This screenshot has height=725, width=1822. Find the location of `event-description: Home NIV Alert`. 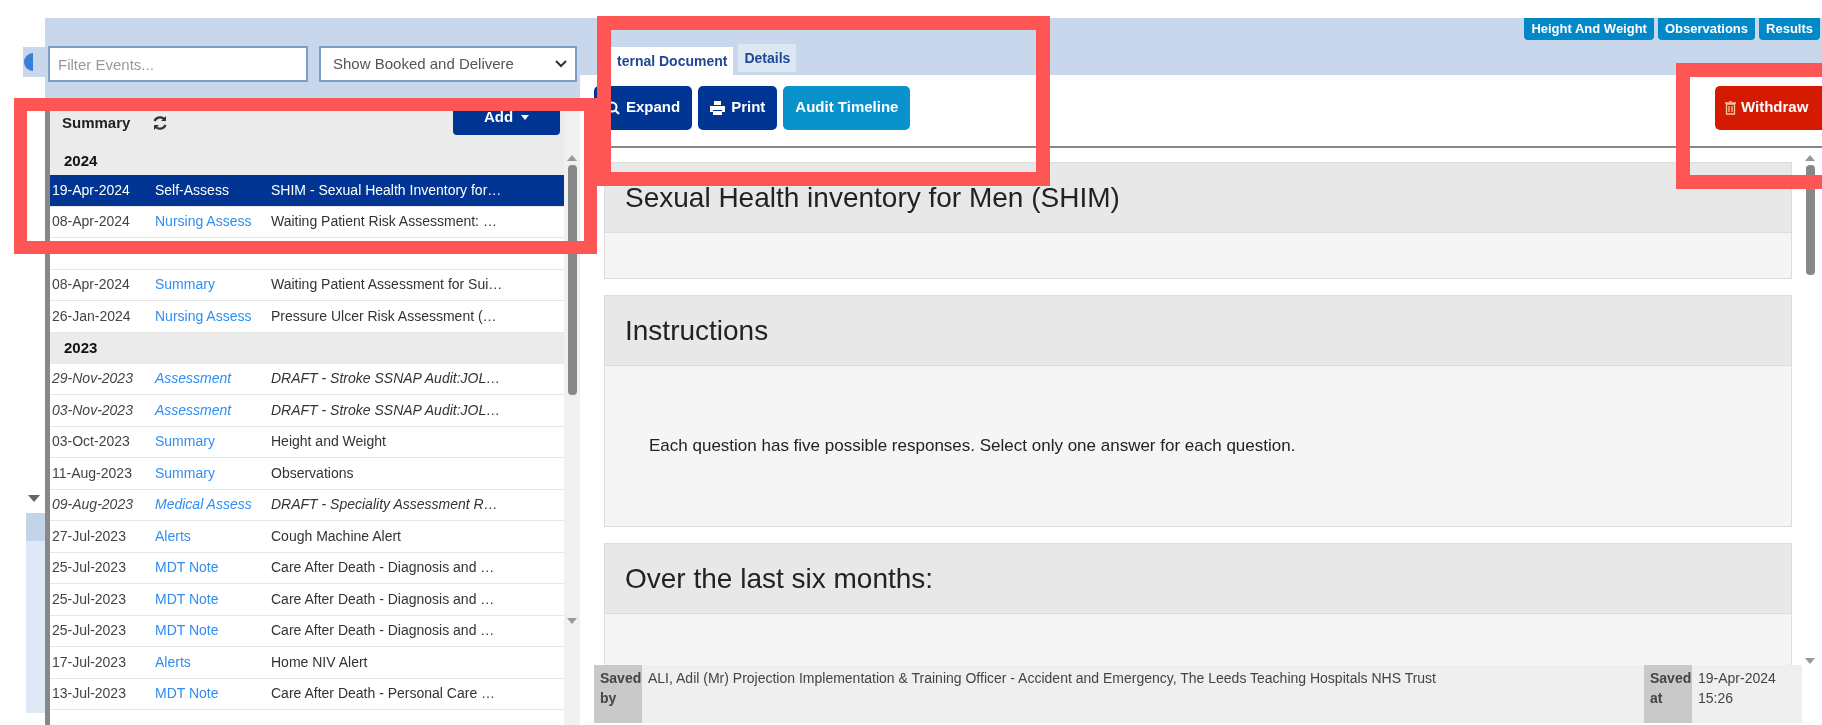

event-description: Home NIV Alert is located at coordinates (320, 662).